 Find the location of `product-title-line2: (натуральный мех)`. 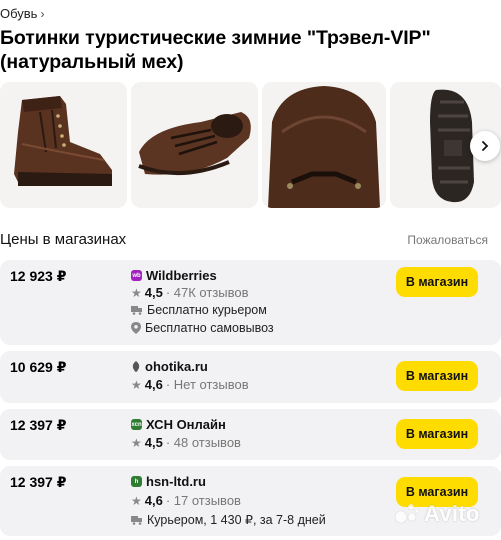

product-title-line2: (натуральный мех) is located at coordinates (92, 62).